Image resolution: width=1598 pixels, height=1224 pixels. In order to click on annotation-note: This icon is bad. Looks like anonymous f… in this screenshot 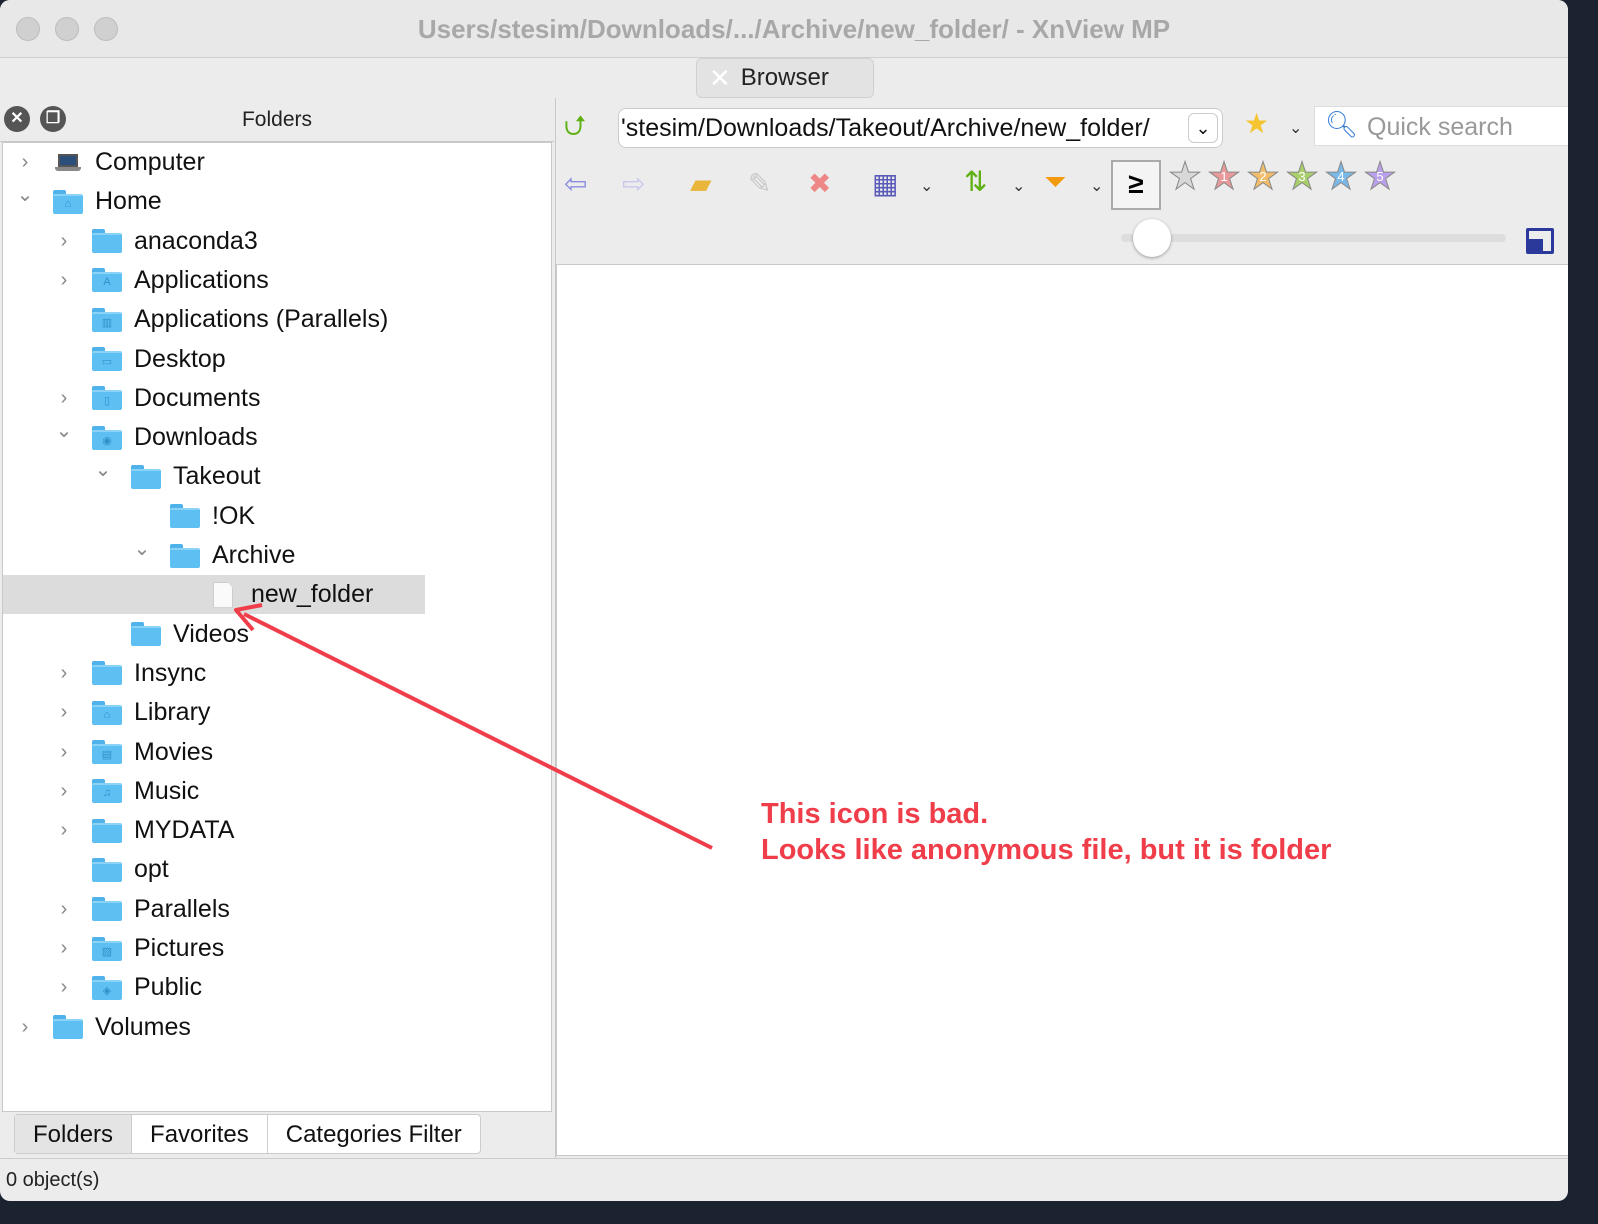, I will do `click(1046, 832)`.